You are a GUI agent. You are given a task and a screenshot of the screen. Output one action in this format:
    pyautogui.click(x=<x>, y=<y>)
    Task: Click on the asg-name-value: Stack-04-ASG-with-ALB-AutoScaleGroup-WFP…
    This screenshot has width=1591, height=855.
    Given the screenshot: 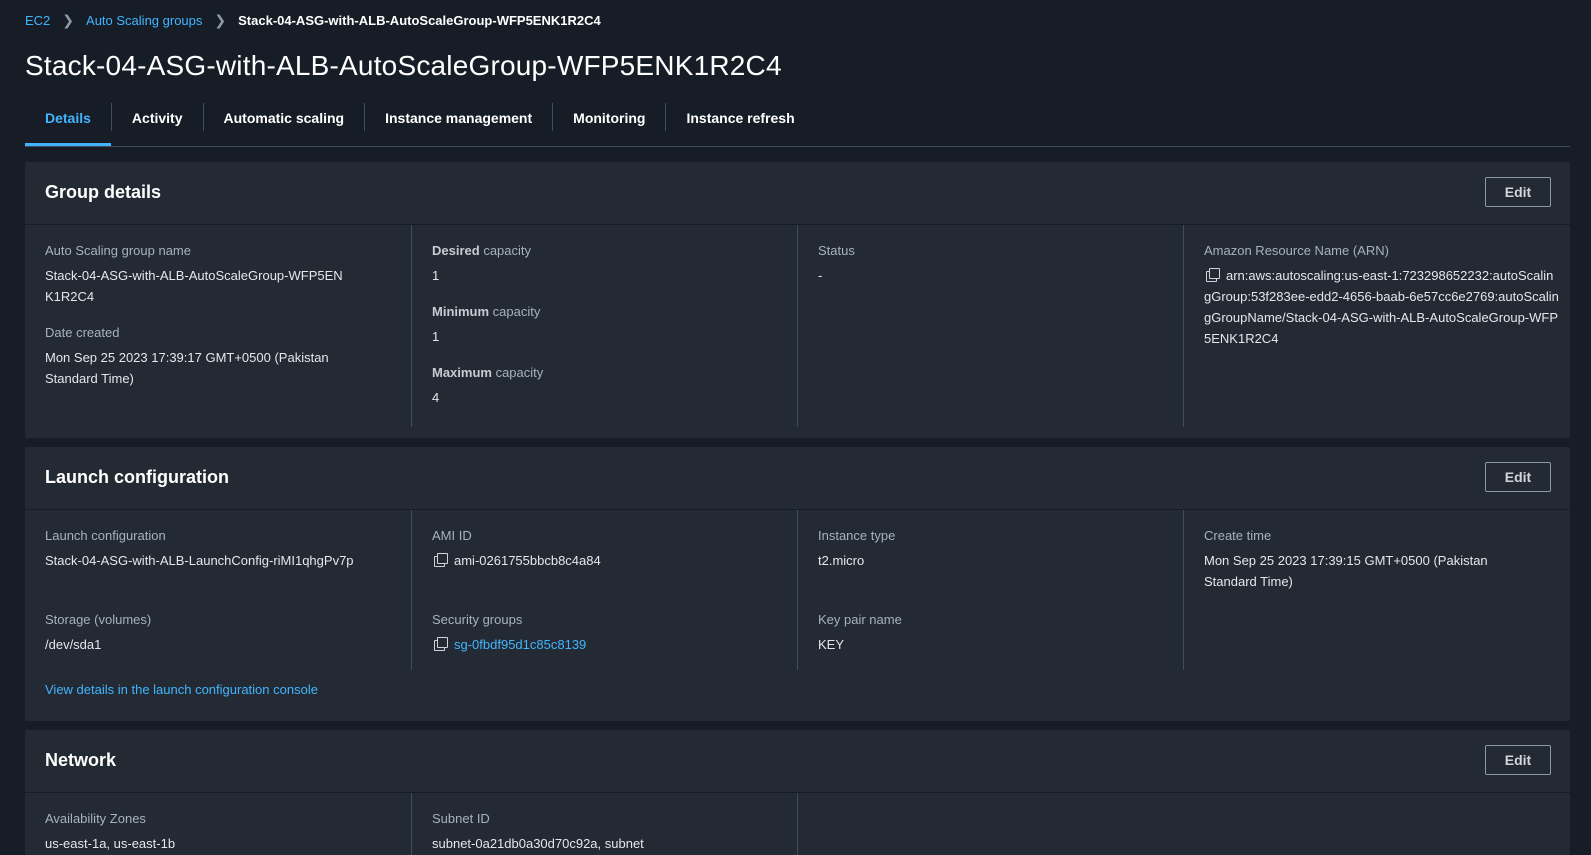 What is the action you would take?
    pyautogui.click(x=194, y=286)
    